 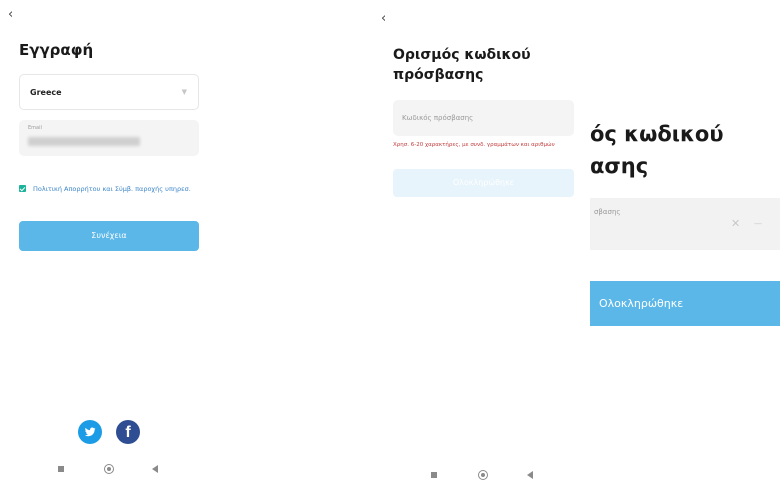 What do you see at coordinates (109, 236) in the screenshot?
I see `continue-button: Συνέχεια` at bounding box center [109, 236].